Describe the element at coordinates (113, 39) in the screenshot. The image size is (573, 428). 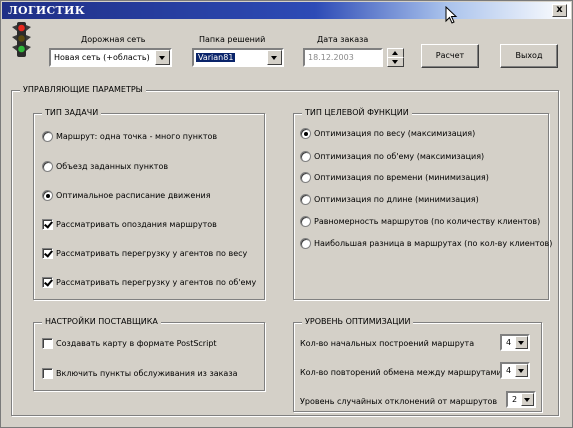
I see `network-label: Дорожная сеть` at that location.